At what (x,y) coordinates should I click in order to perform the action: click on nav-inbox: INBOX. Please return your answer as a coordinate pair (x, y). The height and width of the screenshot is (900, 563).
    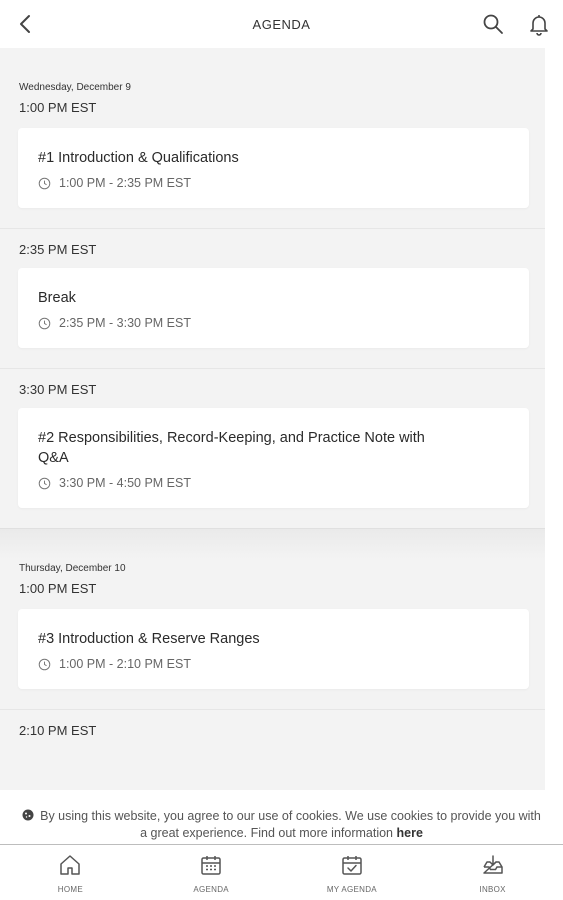
    Looking at the image, I should click on (492, 872).